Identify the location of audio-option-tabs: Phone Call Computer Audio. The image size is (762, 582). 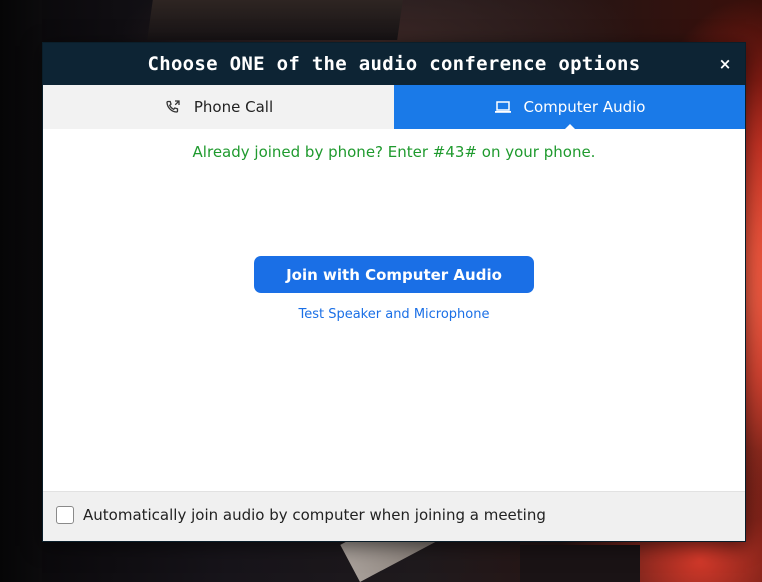
(394, 107).